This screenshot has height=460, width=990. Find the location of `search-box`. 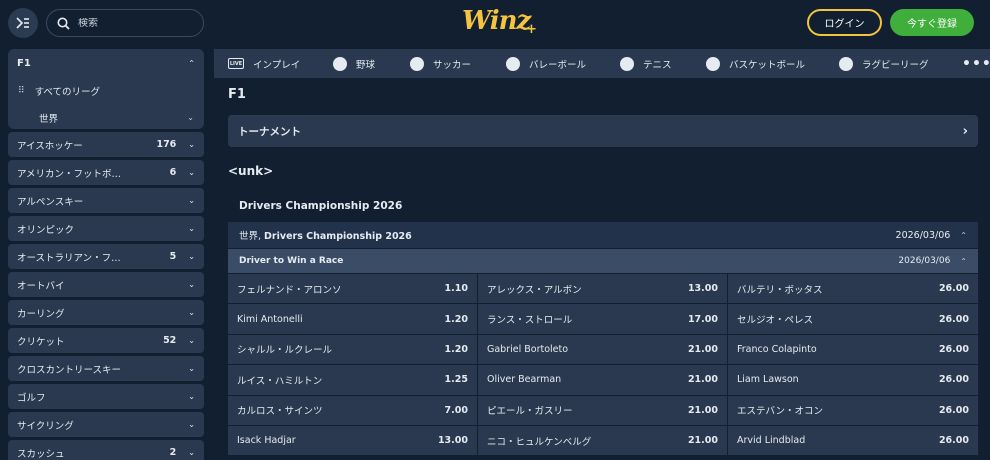

search-box is located at coordinates (125, 23).